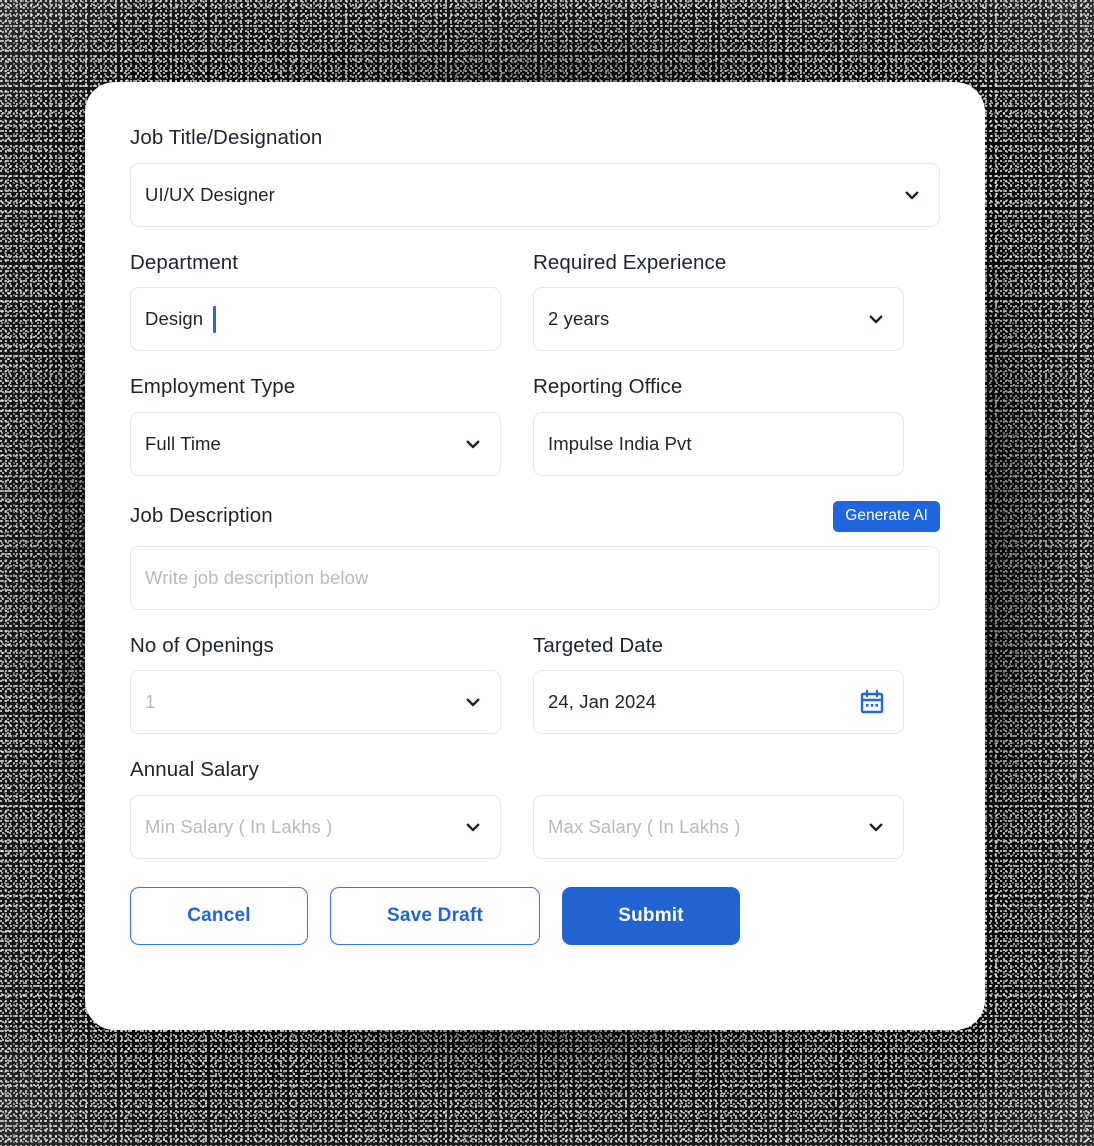 This screenshot has height=1146, width=1094. Describe the element at coordinates (315, 319) in the screenshot. I see `department-input: Design` at that location.